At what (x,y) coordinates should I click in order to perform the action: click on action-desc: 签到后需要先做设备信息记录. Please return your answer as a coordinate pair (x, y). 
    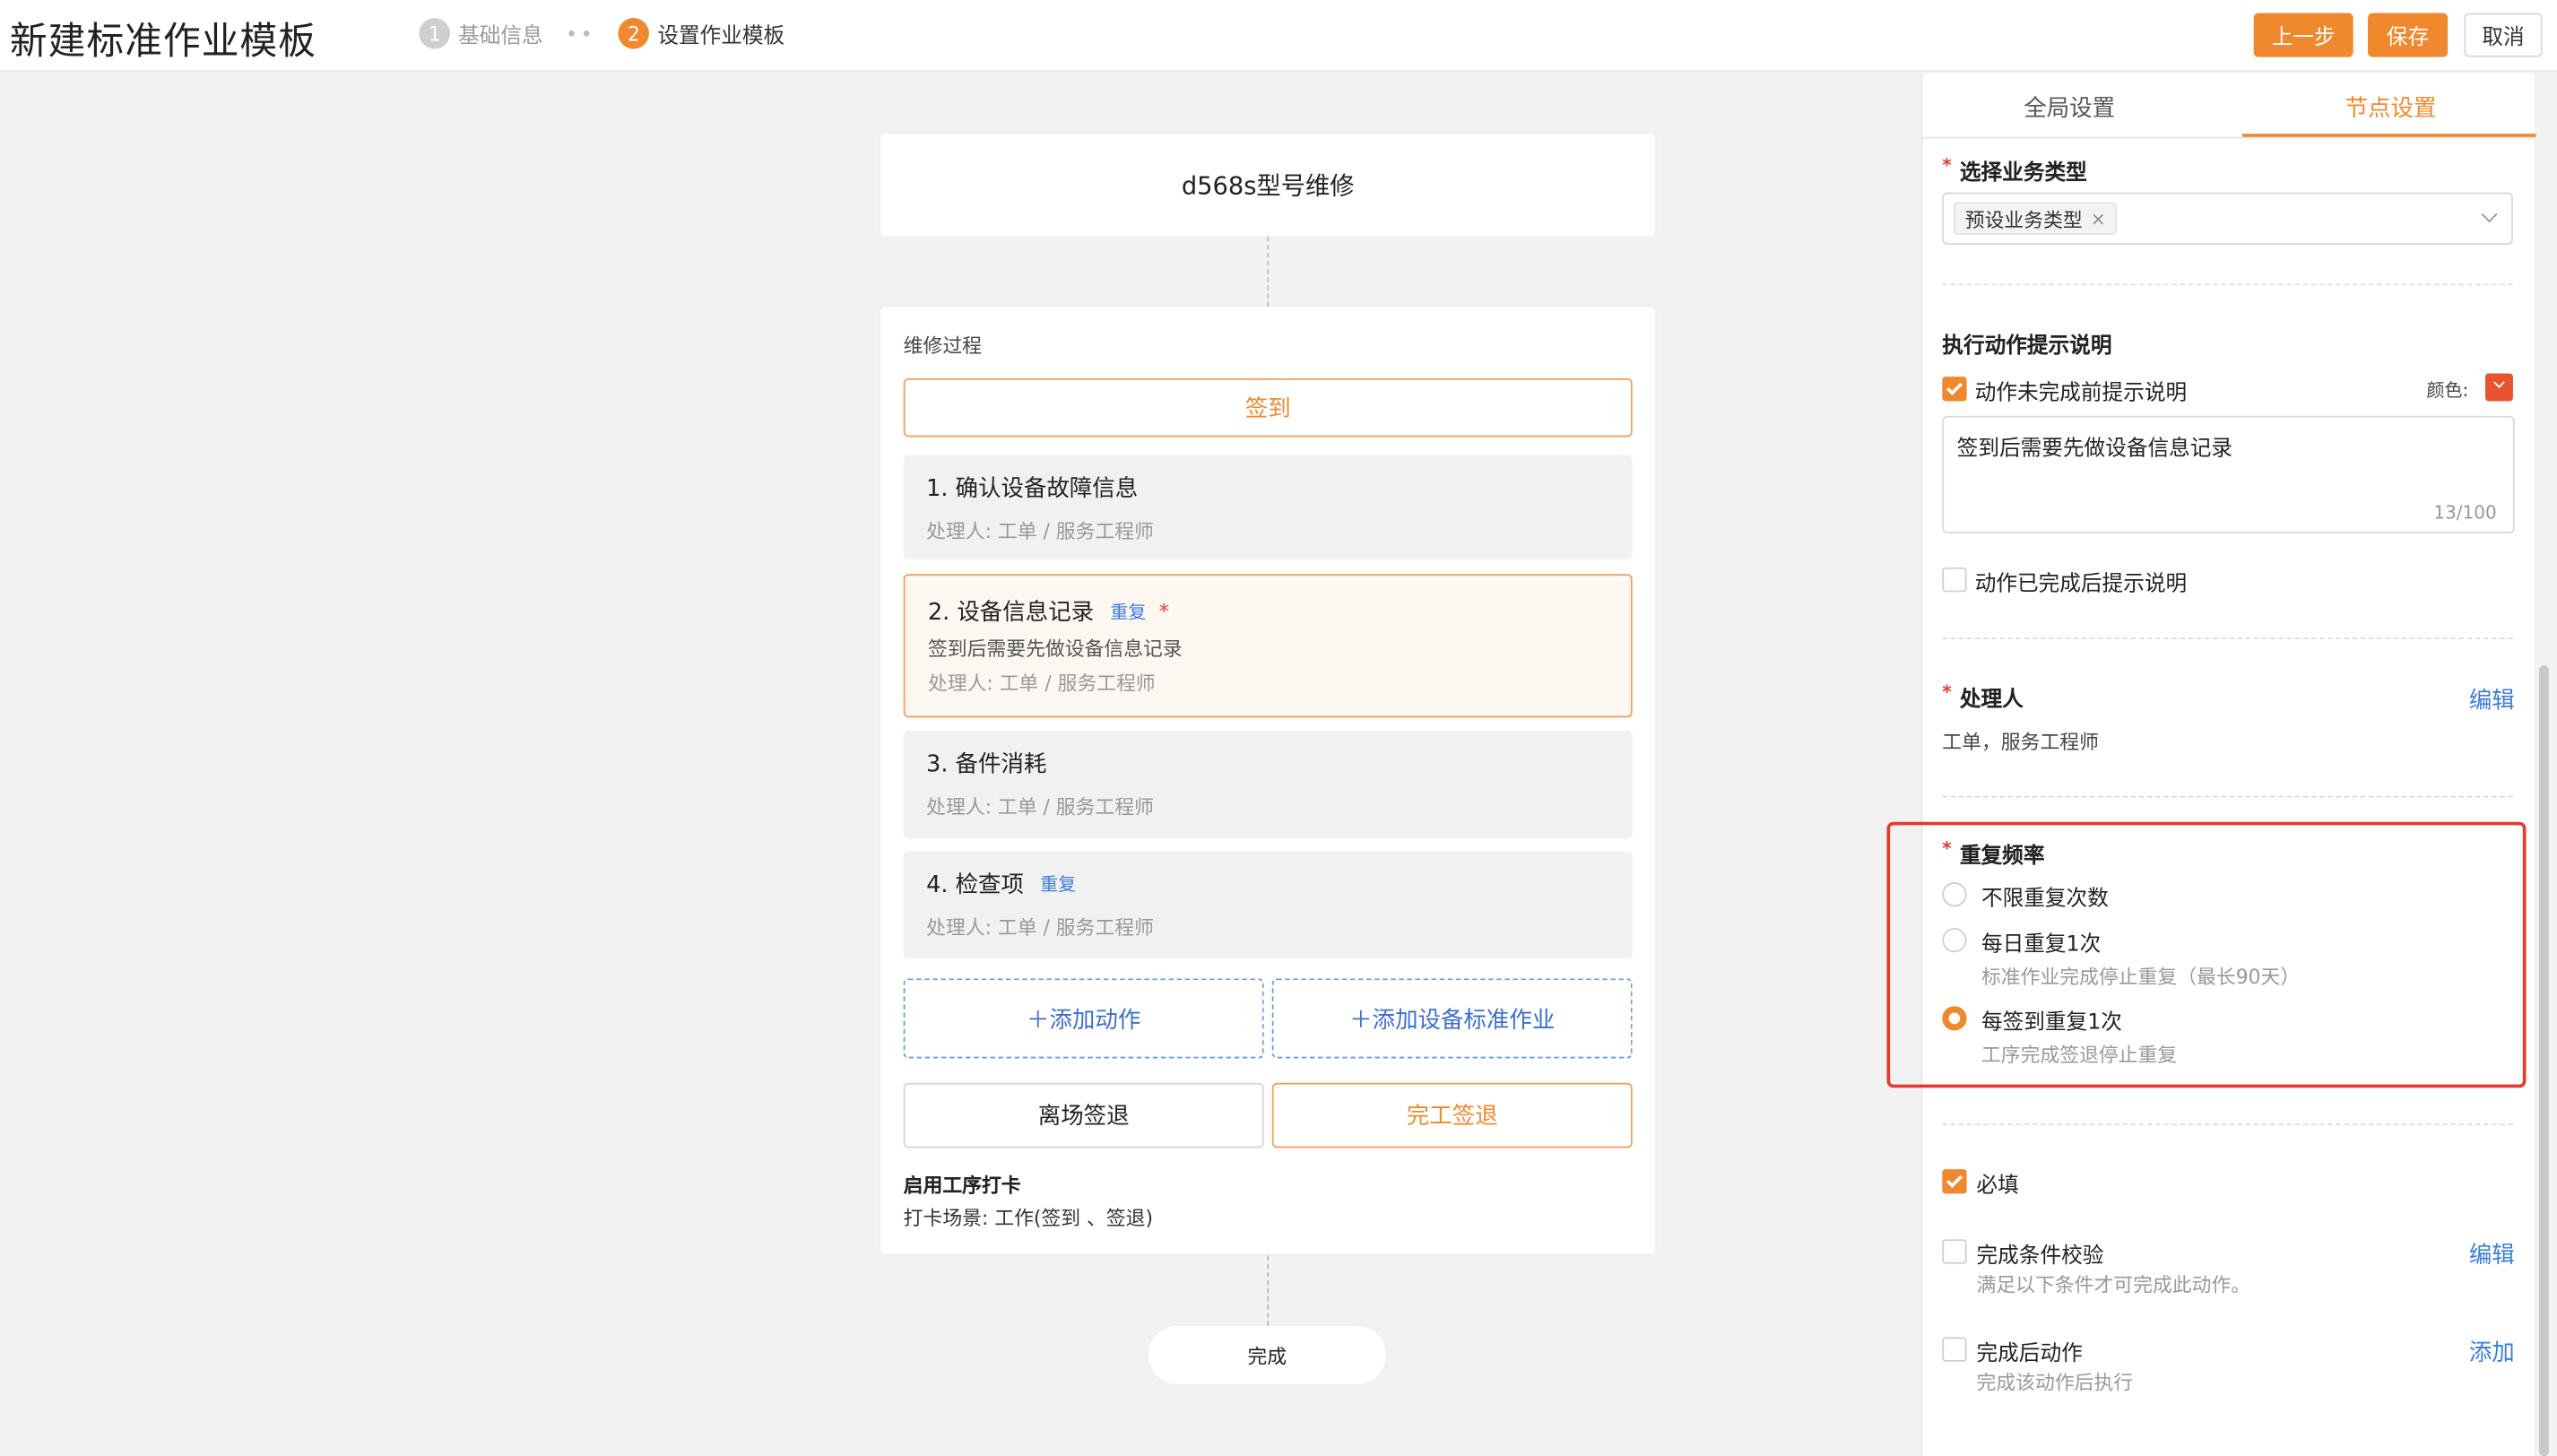
    Looking at the image, I should click on (1055, 649).